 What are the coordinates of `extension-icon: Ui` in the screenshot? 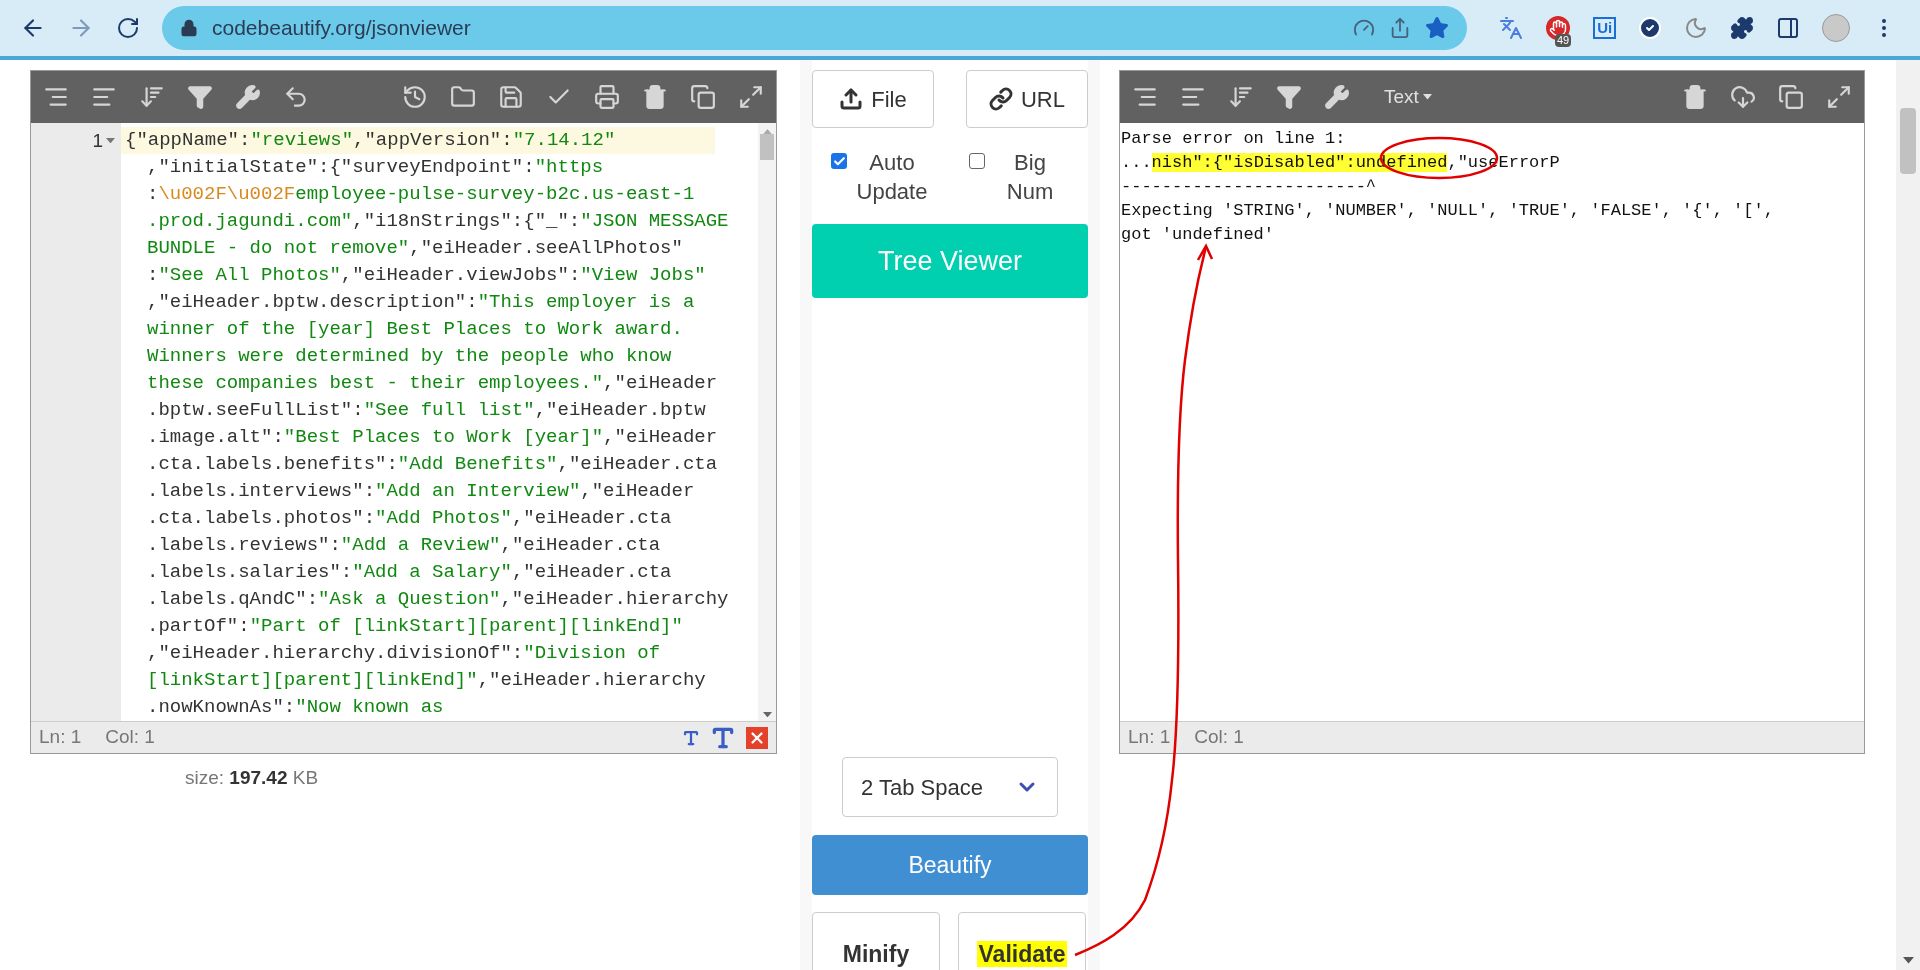 It's located at (1605, 28).